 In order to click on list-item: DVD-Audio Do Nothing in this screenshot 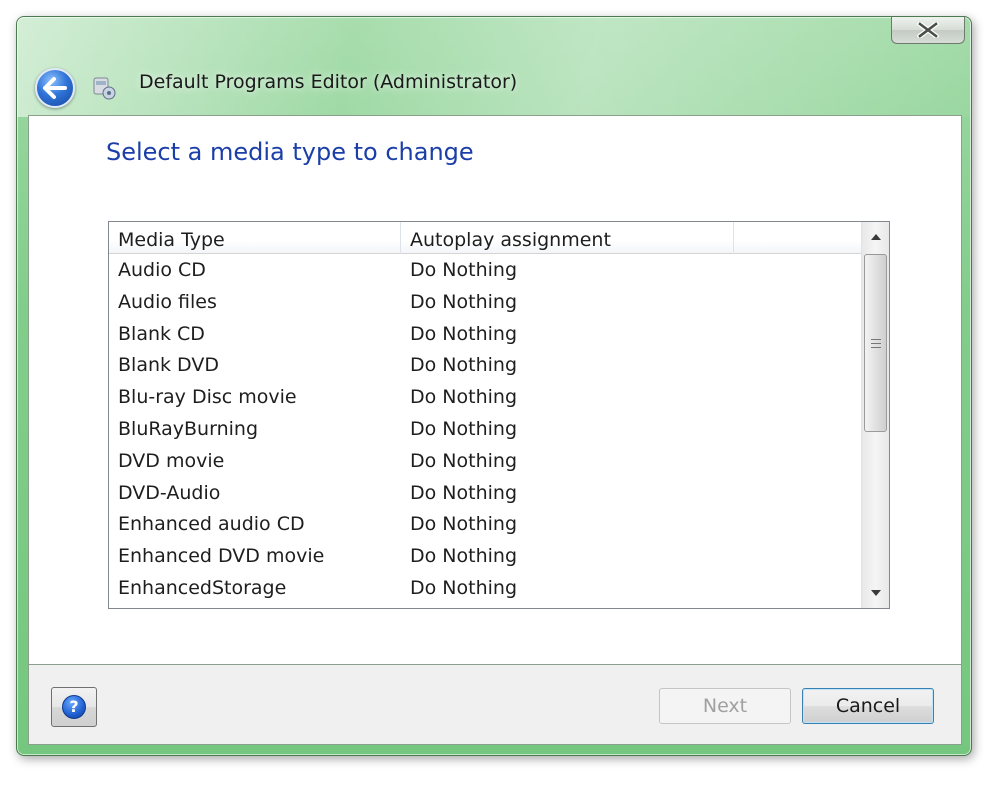, I will do `click(485, 494)`.